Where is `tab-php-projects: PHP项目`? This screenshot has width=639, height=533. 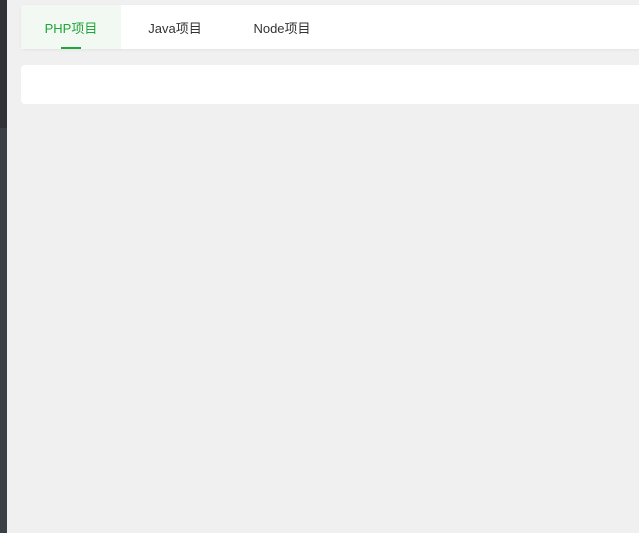
tab-php-projects: PHP项目 is located at coordinates (71, 27).